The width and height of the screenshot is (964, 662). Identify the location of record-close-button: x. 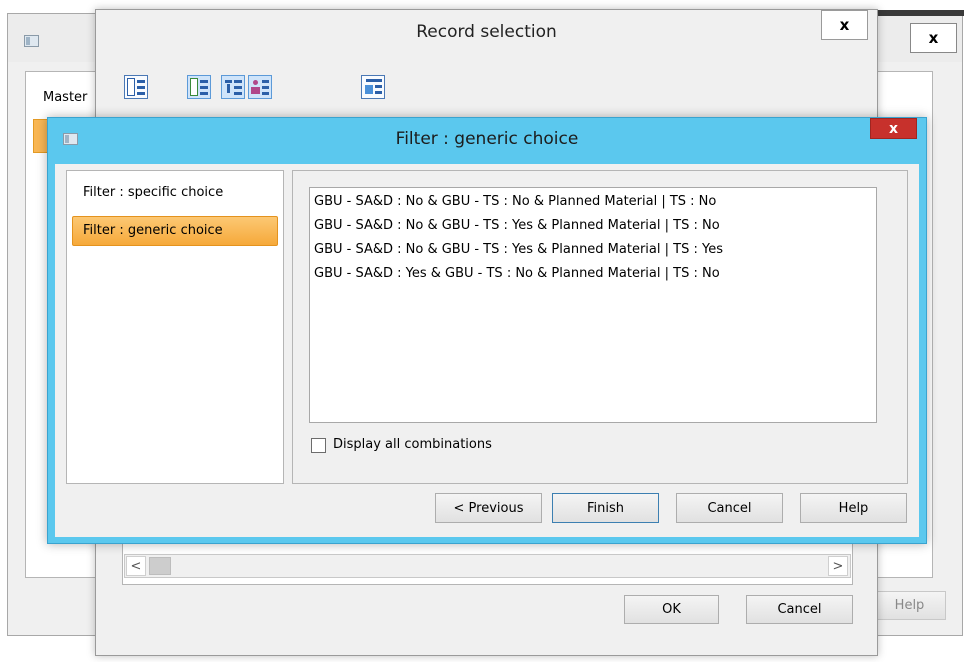
(844, 25).